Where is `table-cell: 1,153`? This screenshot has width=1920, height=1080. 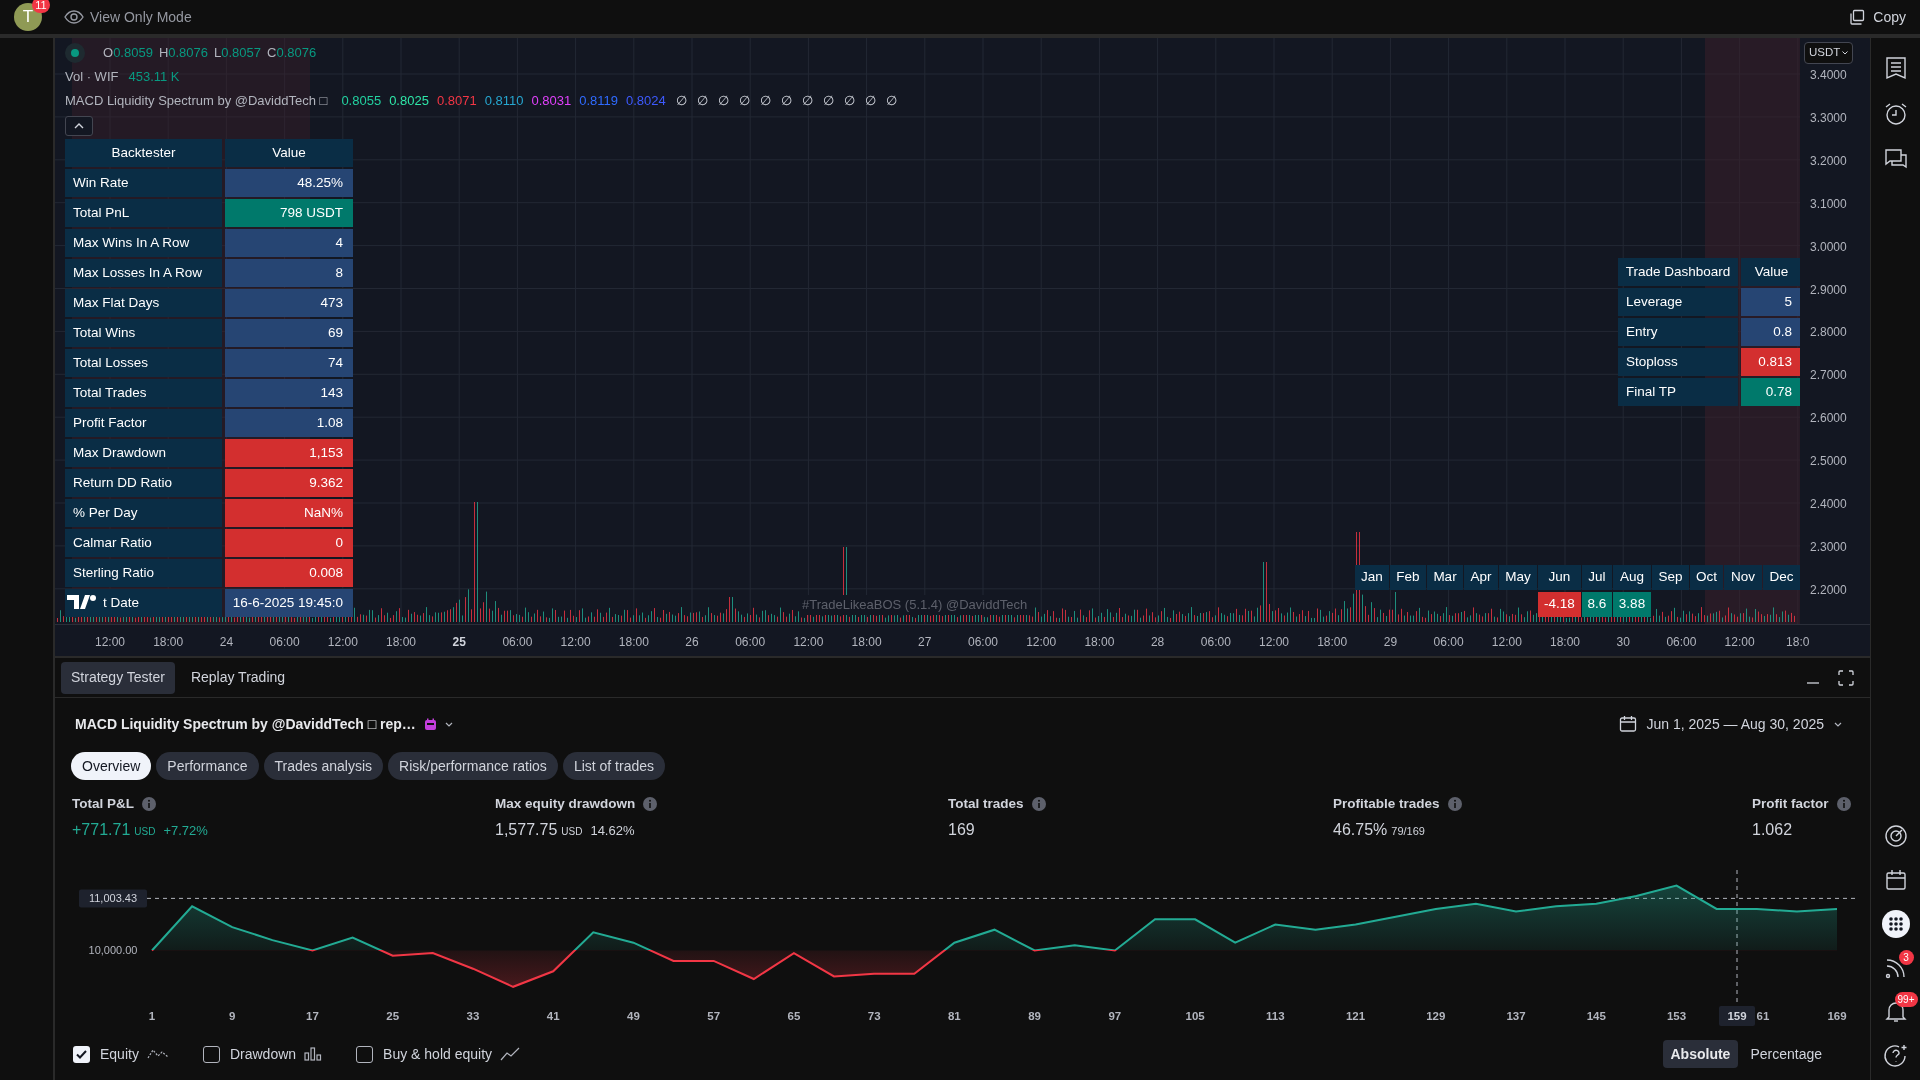
table-cell: 1,153 is located at coordinates (289, 453).